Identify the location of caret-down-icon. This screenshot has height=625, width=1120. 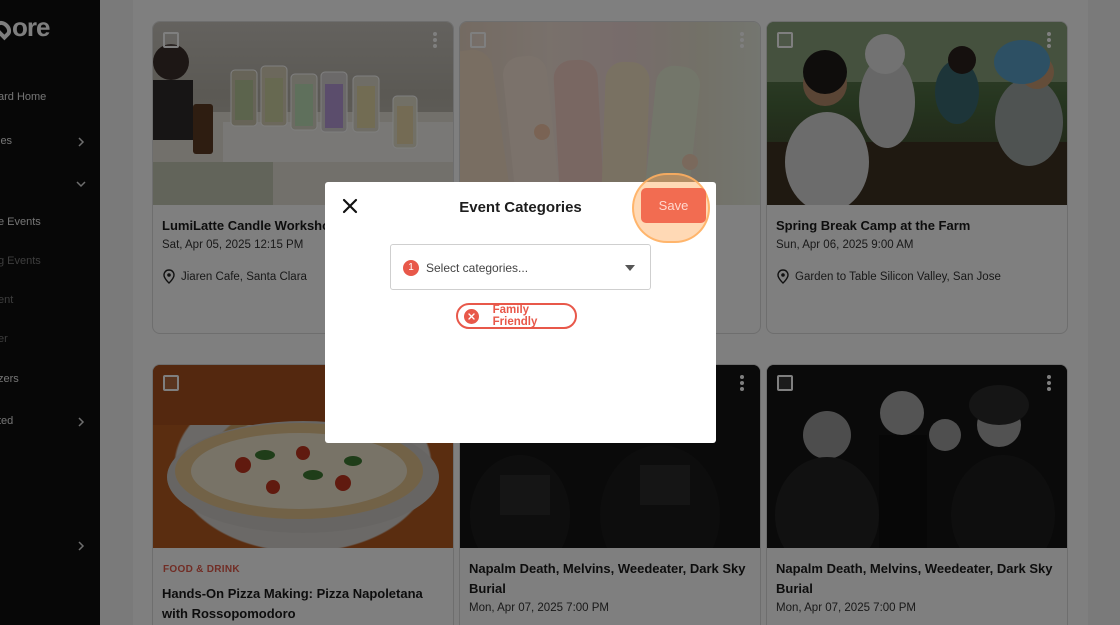
(630, 268).